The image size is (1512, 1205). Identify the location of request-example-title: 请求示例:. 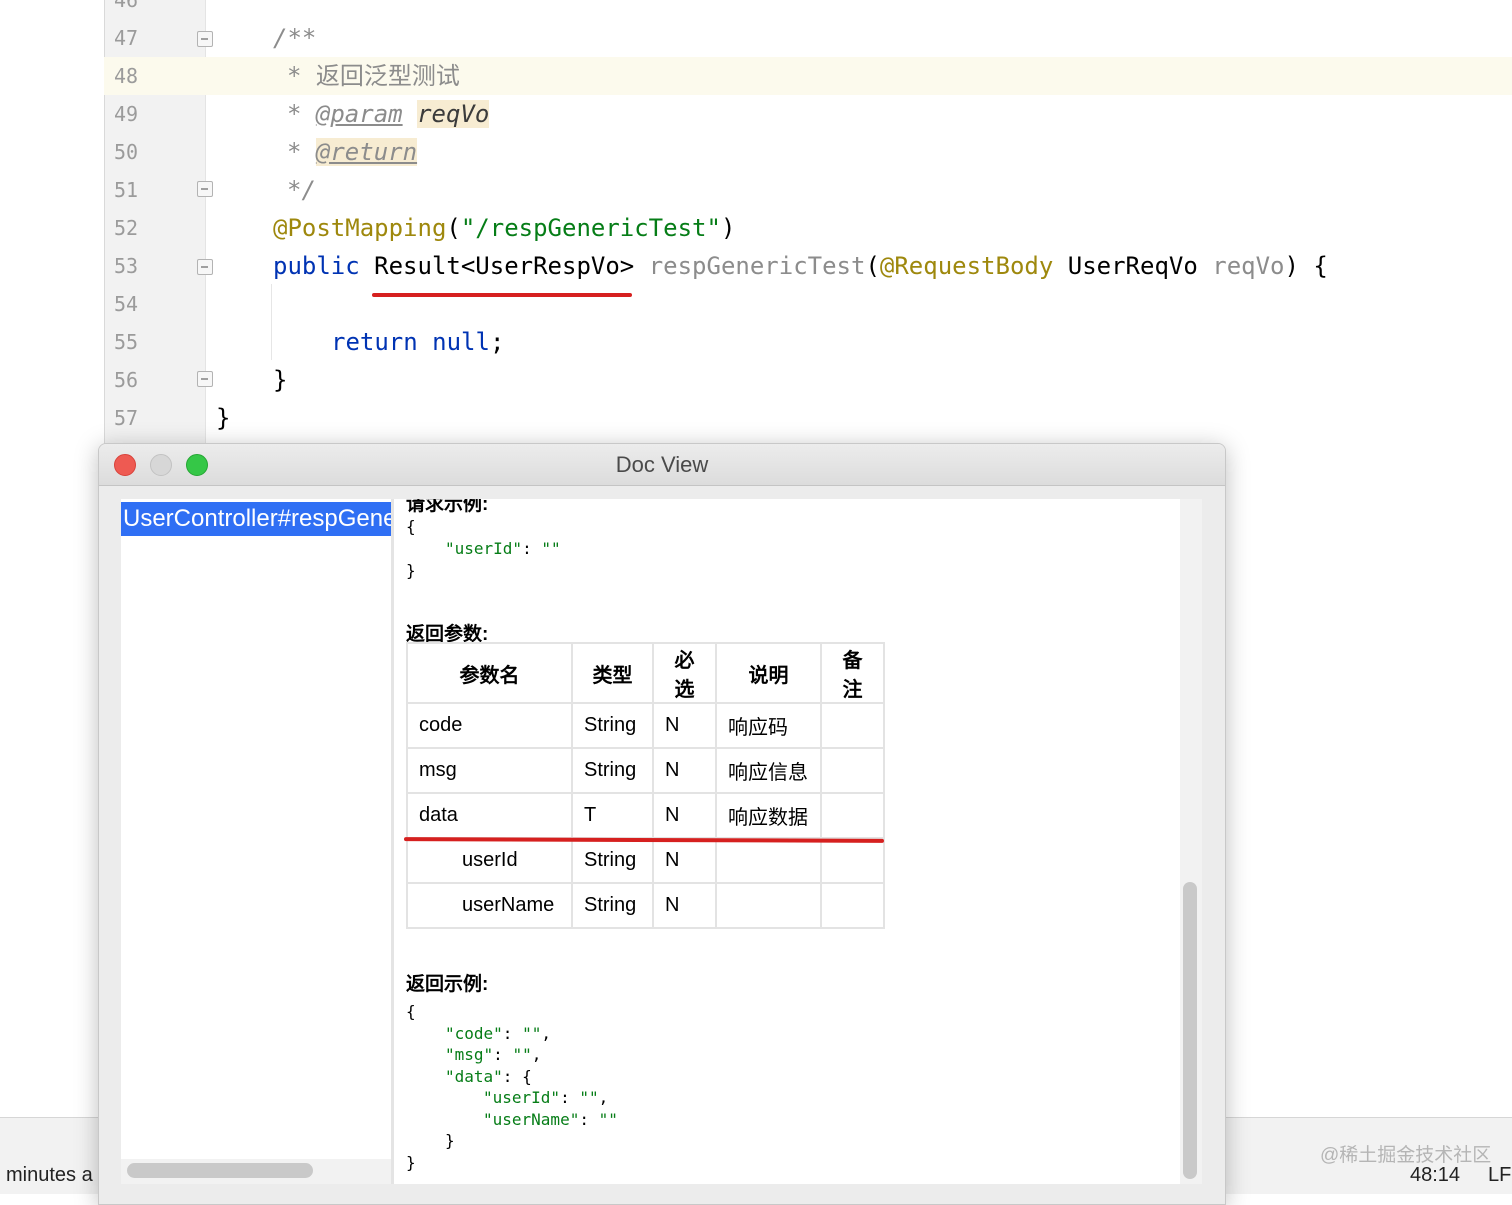
(447, 507).